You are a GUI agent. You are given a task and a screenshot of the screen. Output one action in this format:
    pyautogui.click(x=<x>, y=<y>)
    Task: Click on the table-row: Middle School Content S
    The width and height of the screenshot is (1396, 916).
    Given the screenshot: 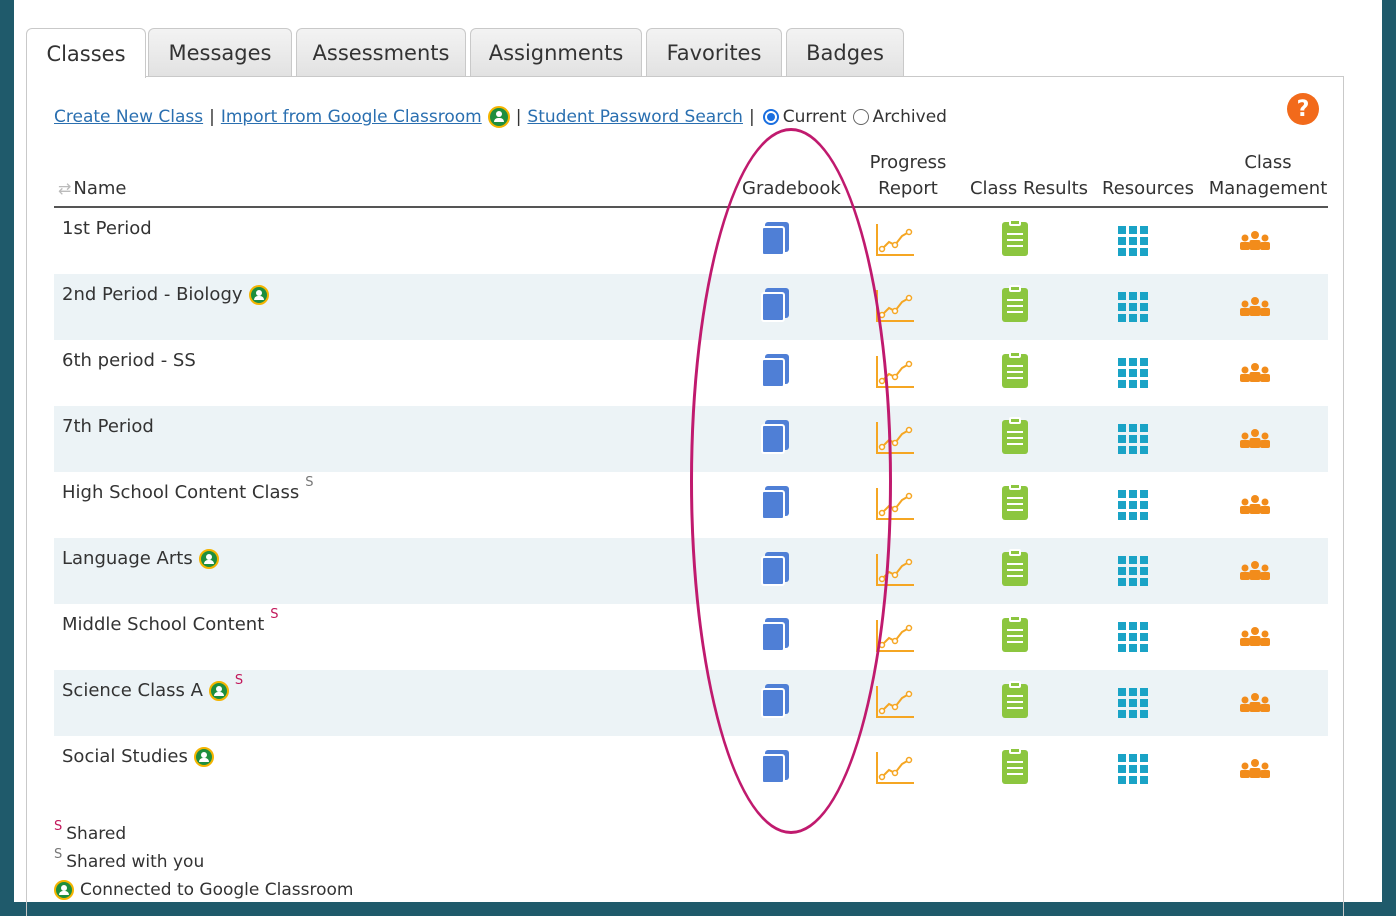 What is the action you would take?
    pyautogui.click(x=691, y=637)
    